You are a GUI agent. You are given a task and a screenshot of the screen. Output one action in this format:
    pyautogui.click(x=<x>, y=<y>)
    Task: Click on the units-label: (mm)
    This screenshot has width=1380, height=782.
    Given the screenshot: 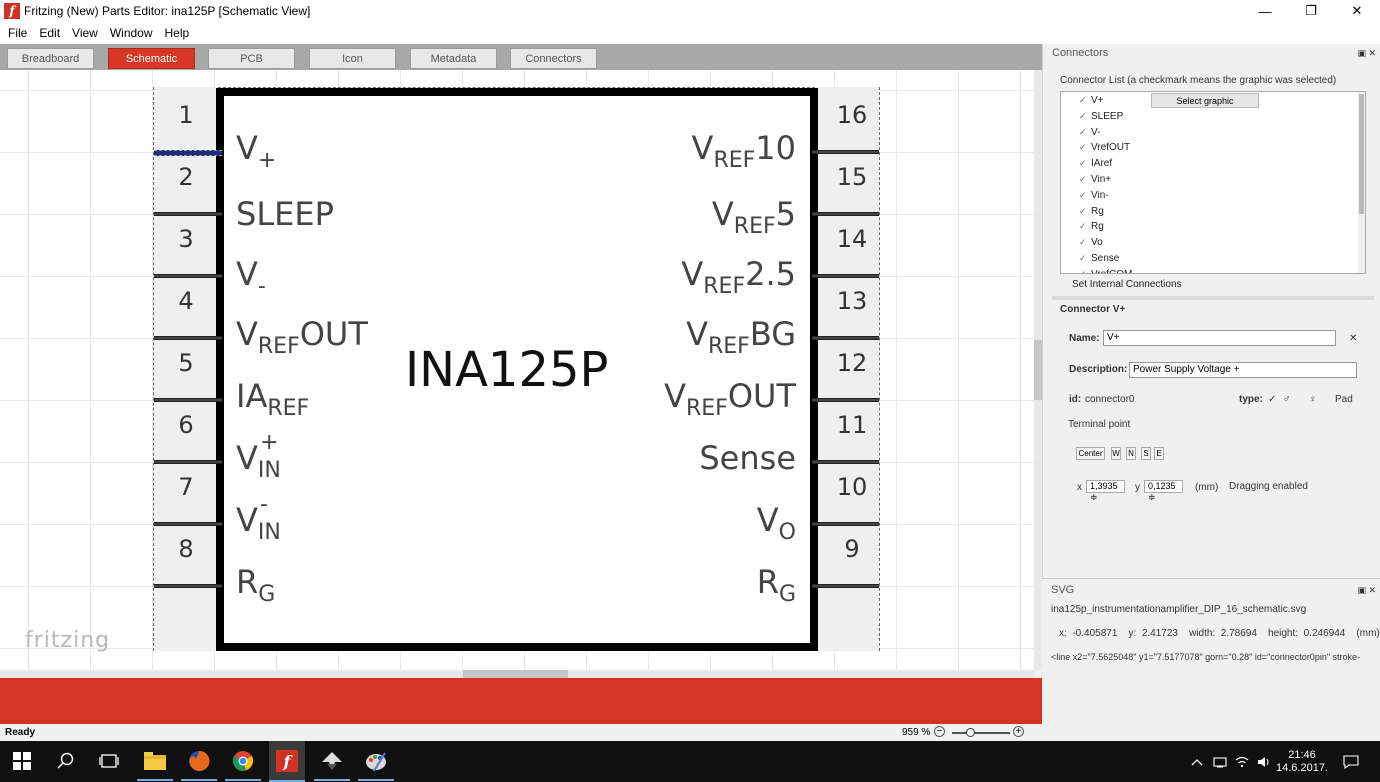 What is the action you would take?
    pyautogui.click(x=1207, y=487)
    